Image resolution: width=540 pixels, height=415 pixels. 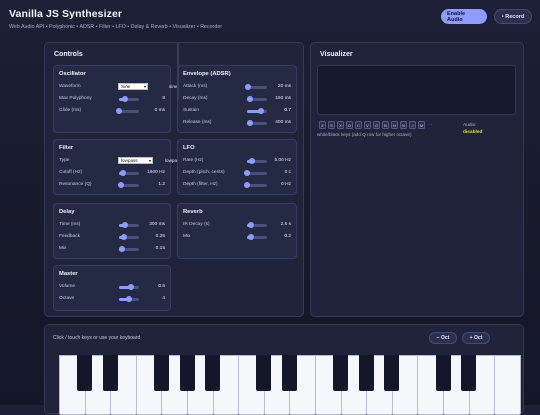 What do you see at coordinates (476, 338) in the screenshot?
I see `octave-up-button: + Oct` at bounding box center [476, 338].